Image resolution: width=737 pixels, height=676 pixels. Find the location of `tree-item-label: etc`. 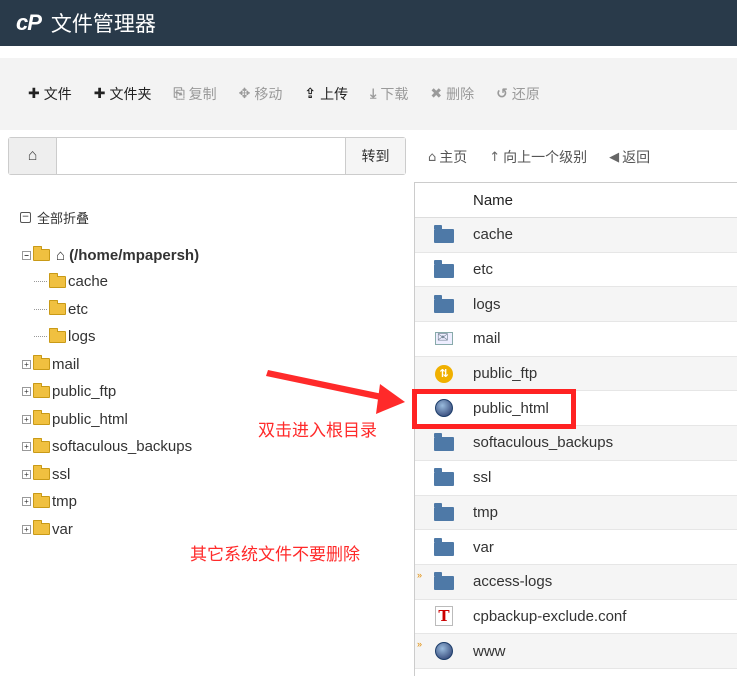

tree-item-label: etc is located at coordinates (78, 309).